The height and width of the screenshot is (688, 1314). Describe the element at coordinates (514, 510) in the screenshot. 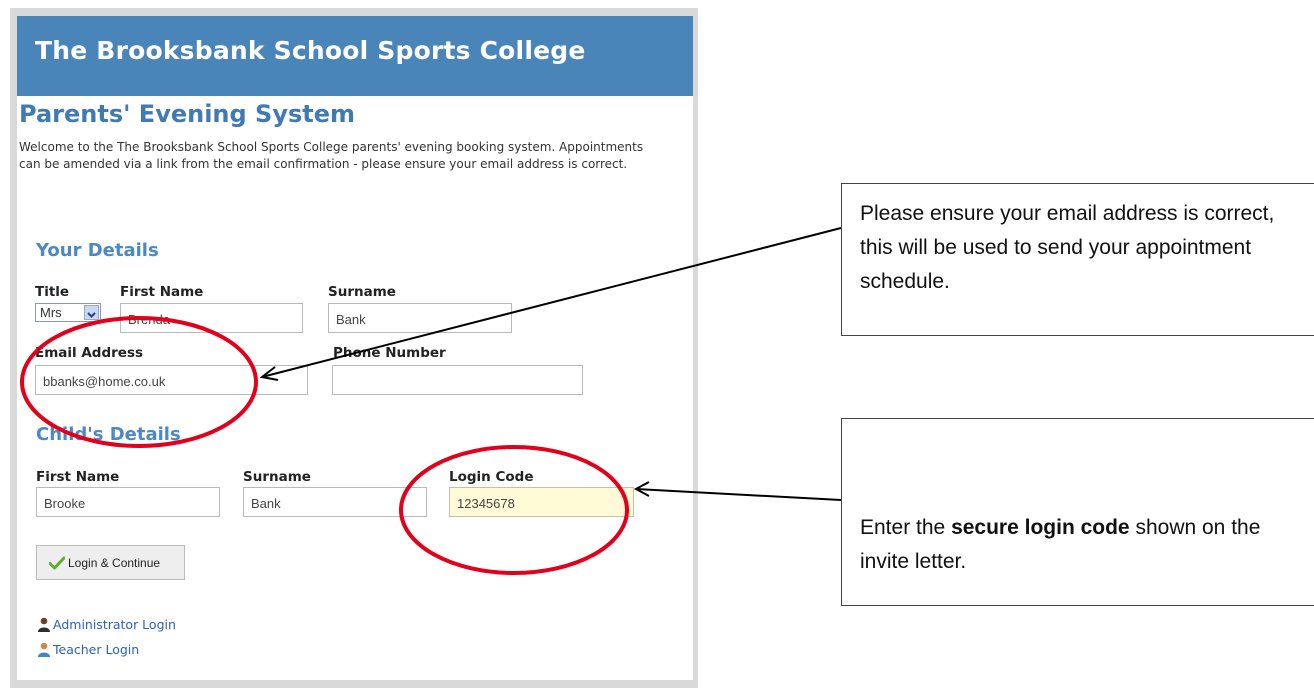

I see `login-code-highlight-circle` at that location.